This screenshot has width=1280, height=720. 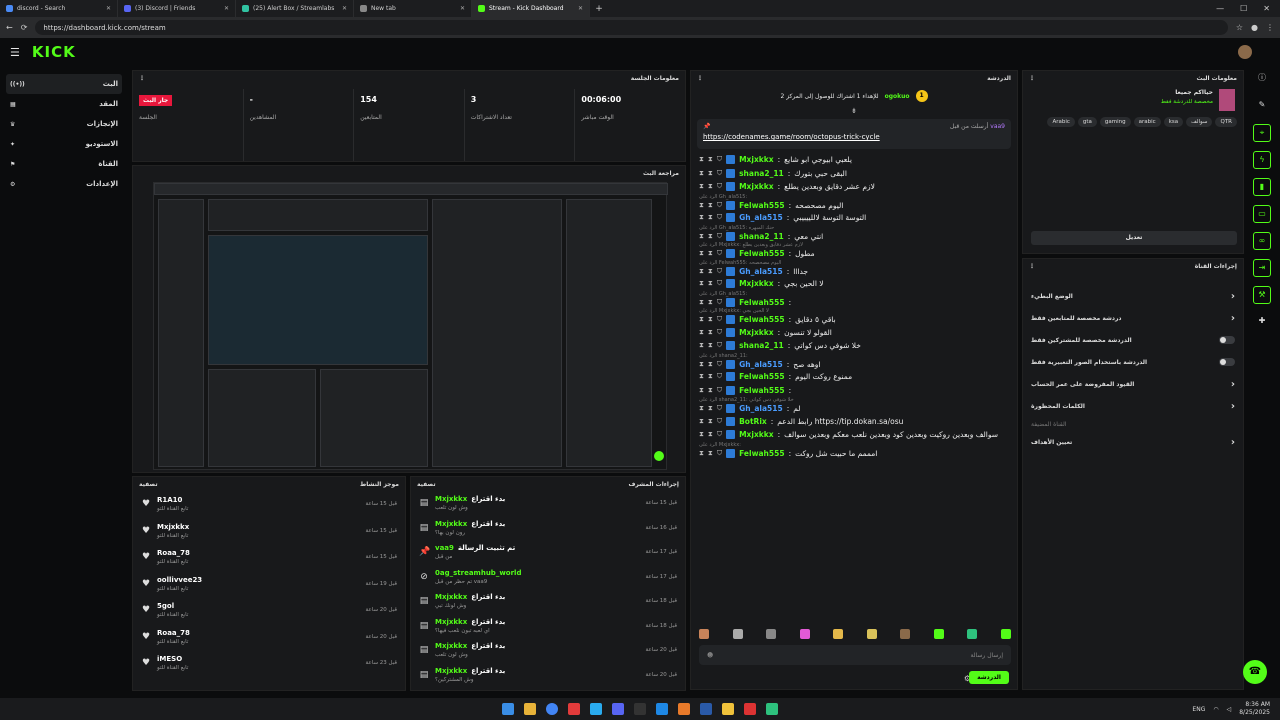 I want to click on panel-menu-icon: ⋮, so click(x=1032, y=78).